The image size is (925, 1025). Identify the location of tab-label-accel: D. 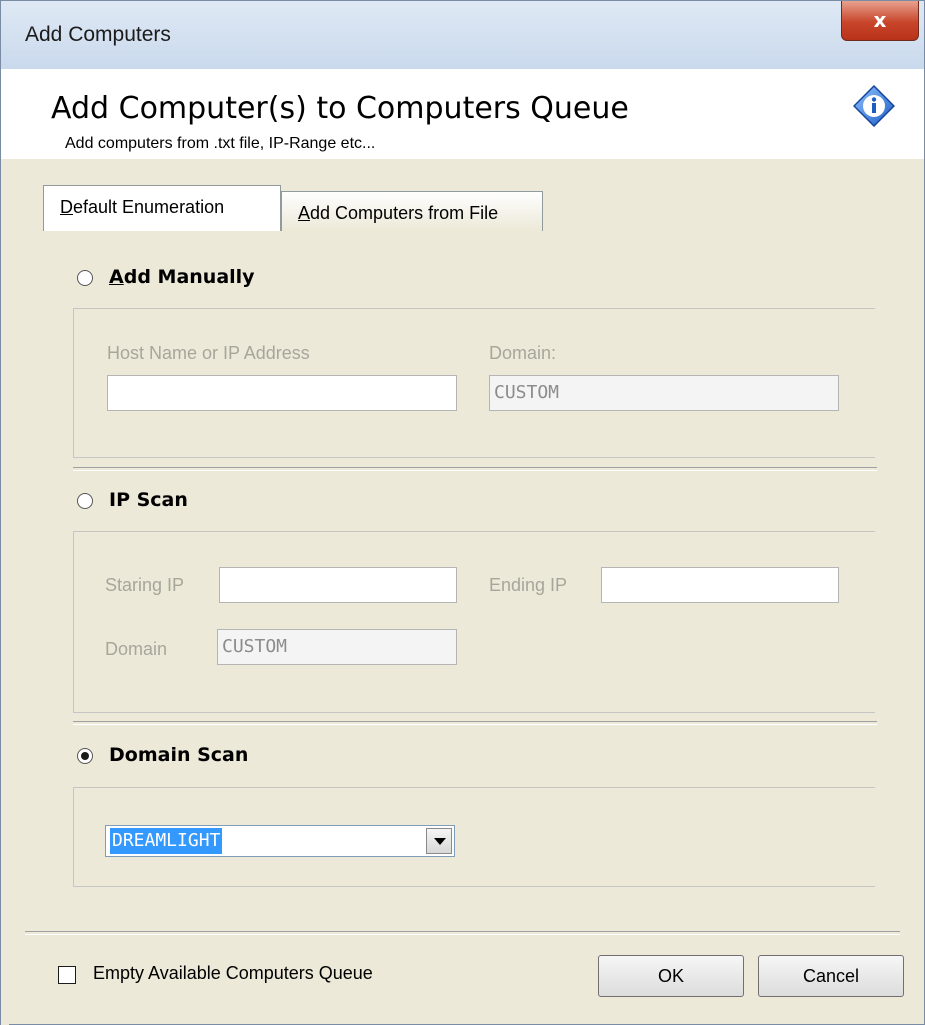
(66, 207).